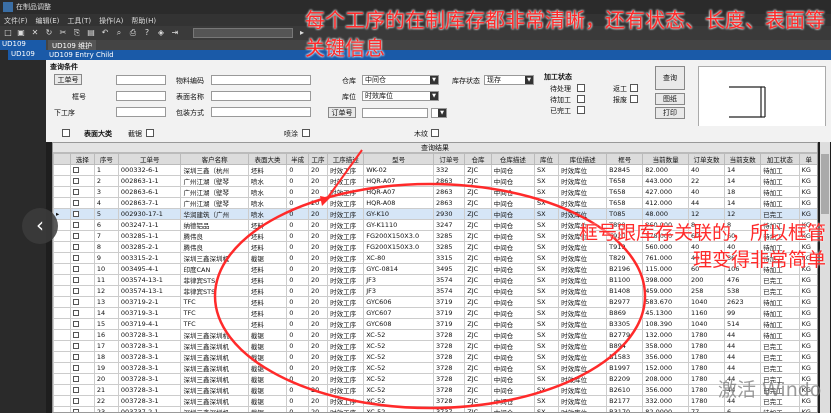 The image size is (831, 413). Describe the element at coordinates (565, 34) in the screenshot. I see `annotation-top: 每个工序的在制库存都非常清晰，还有状态、长度、表面等关键信息` at that location.